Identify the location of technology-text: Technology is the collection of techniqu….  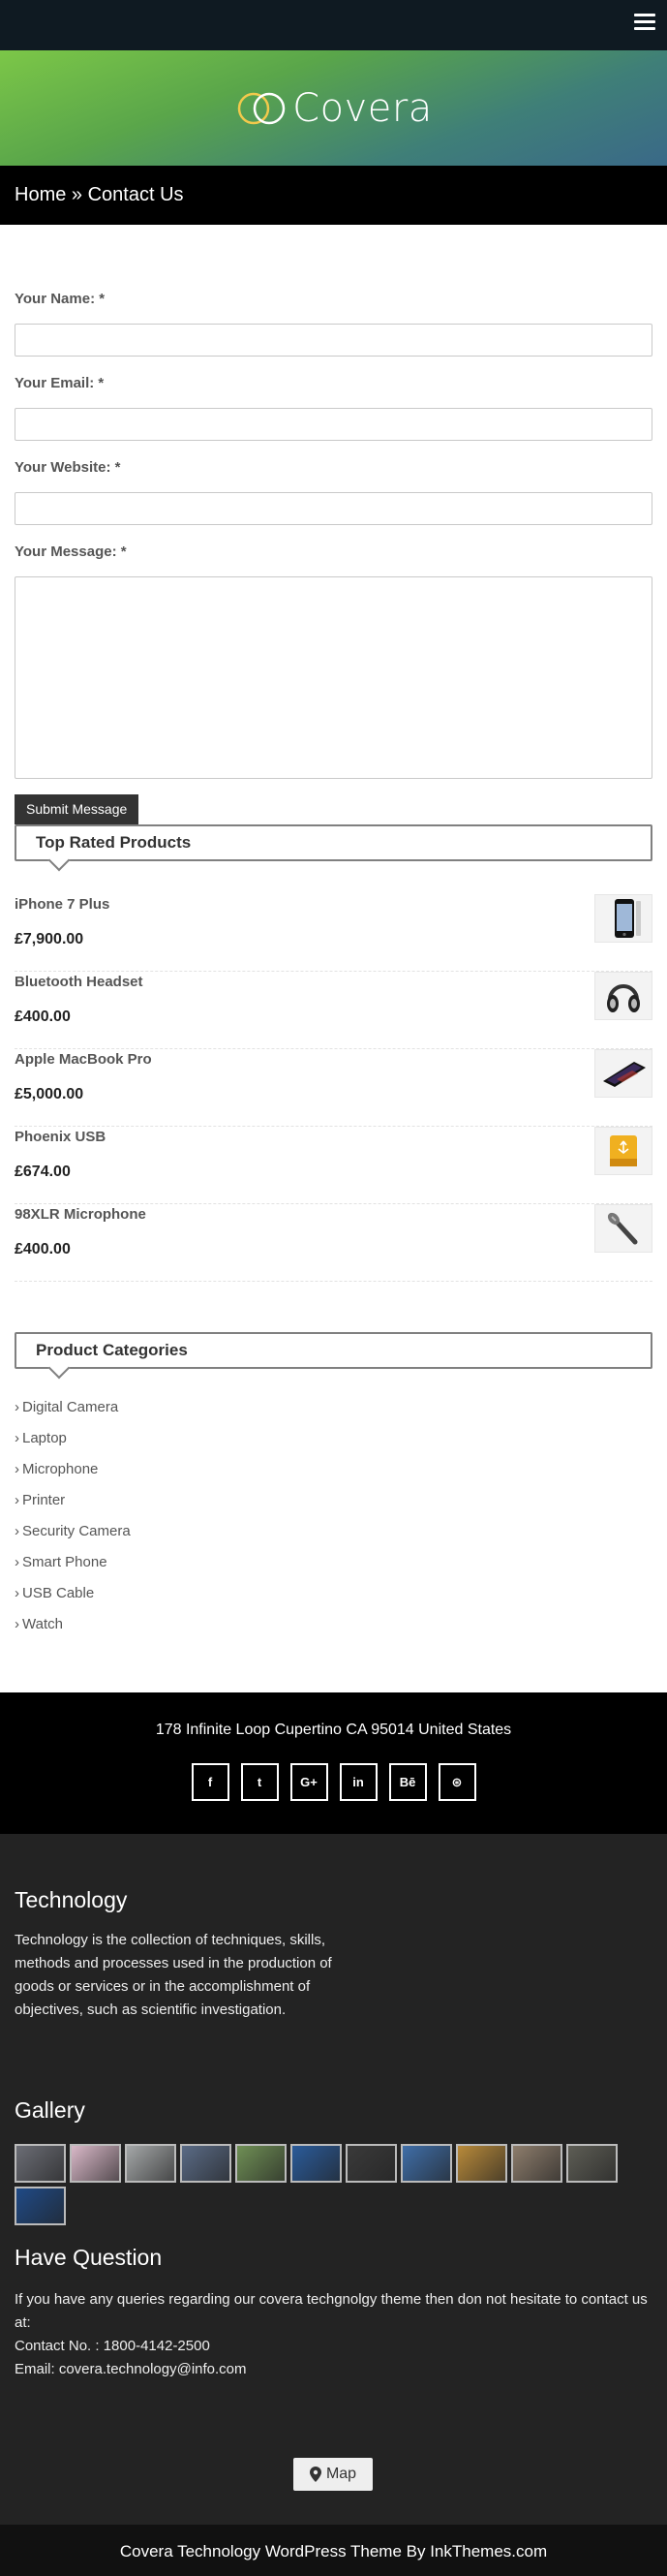
(173, 1975).